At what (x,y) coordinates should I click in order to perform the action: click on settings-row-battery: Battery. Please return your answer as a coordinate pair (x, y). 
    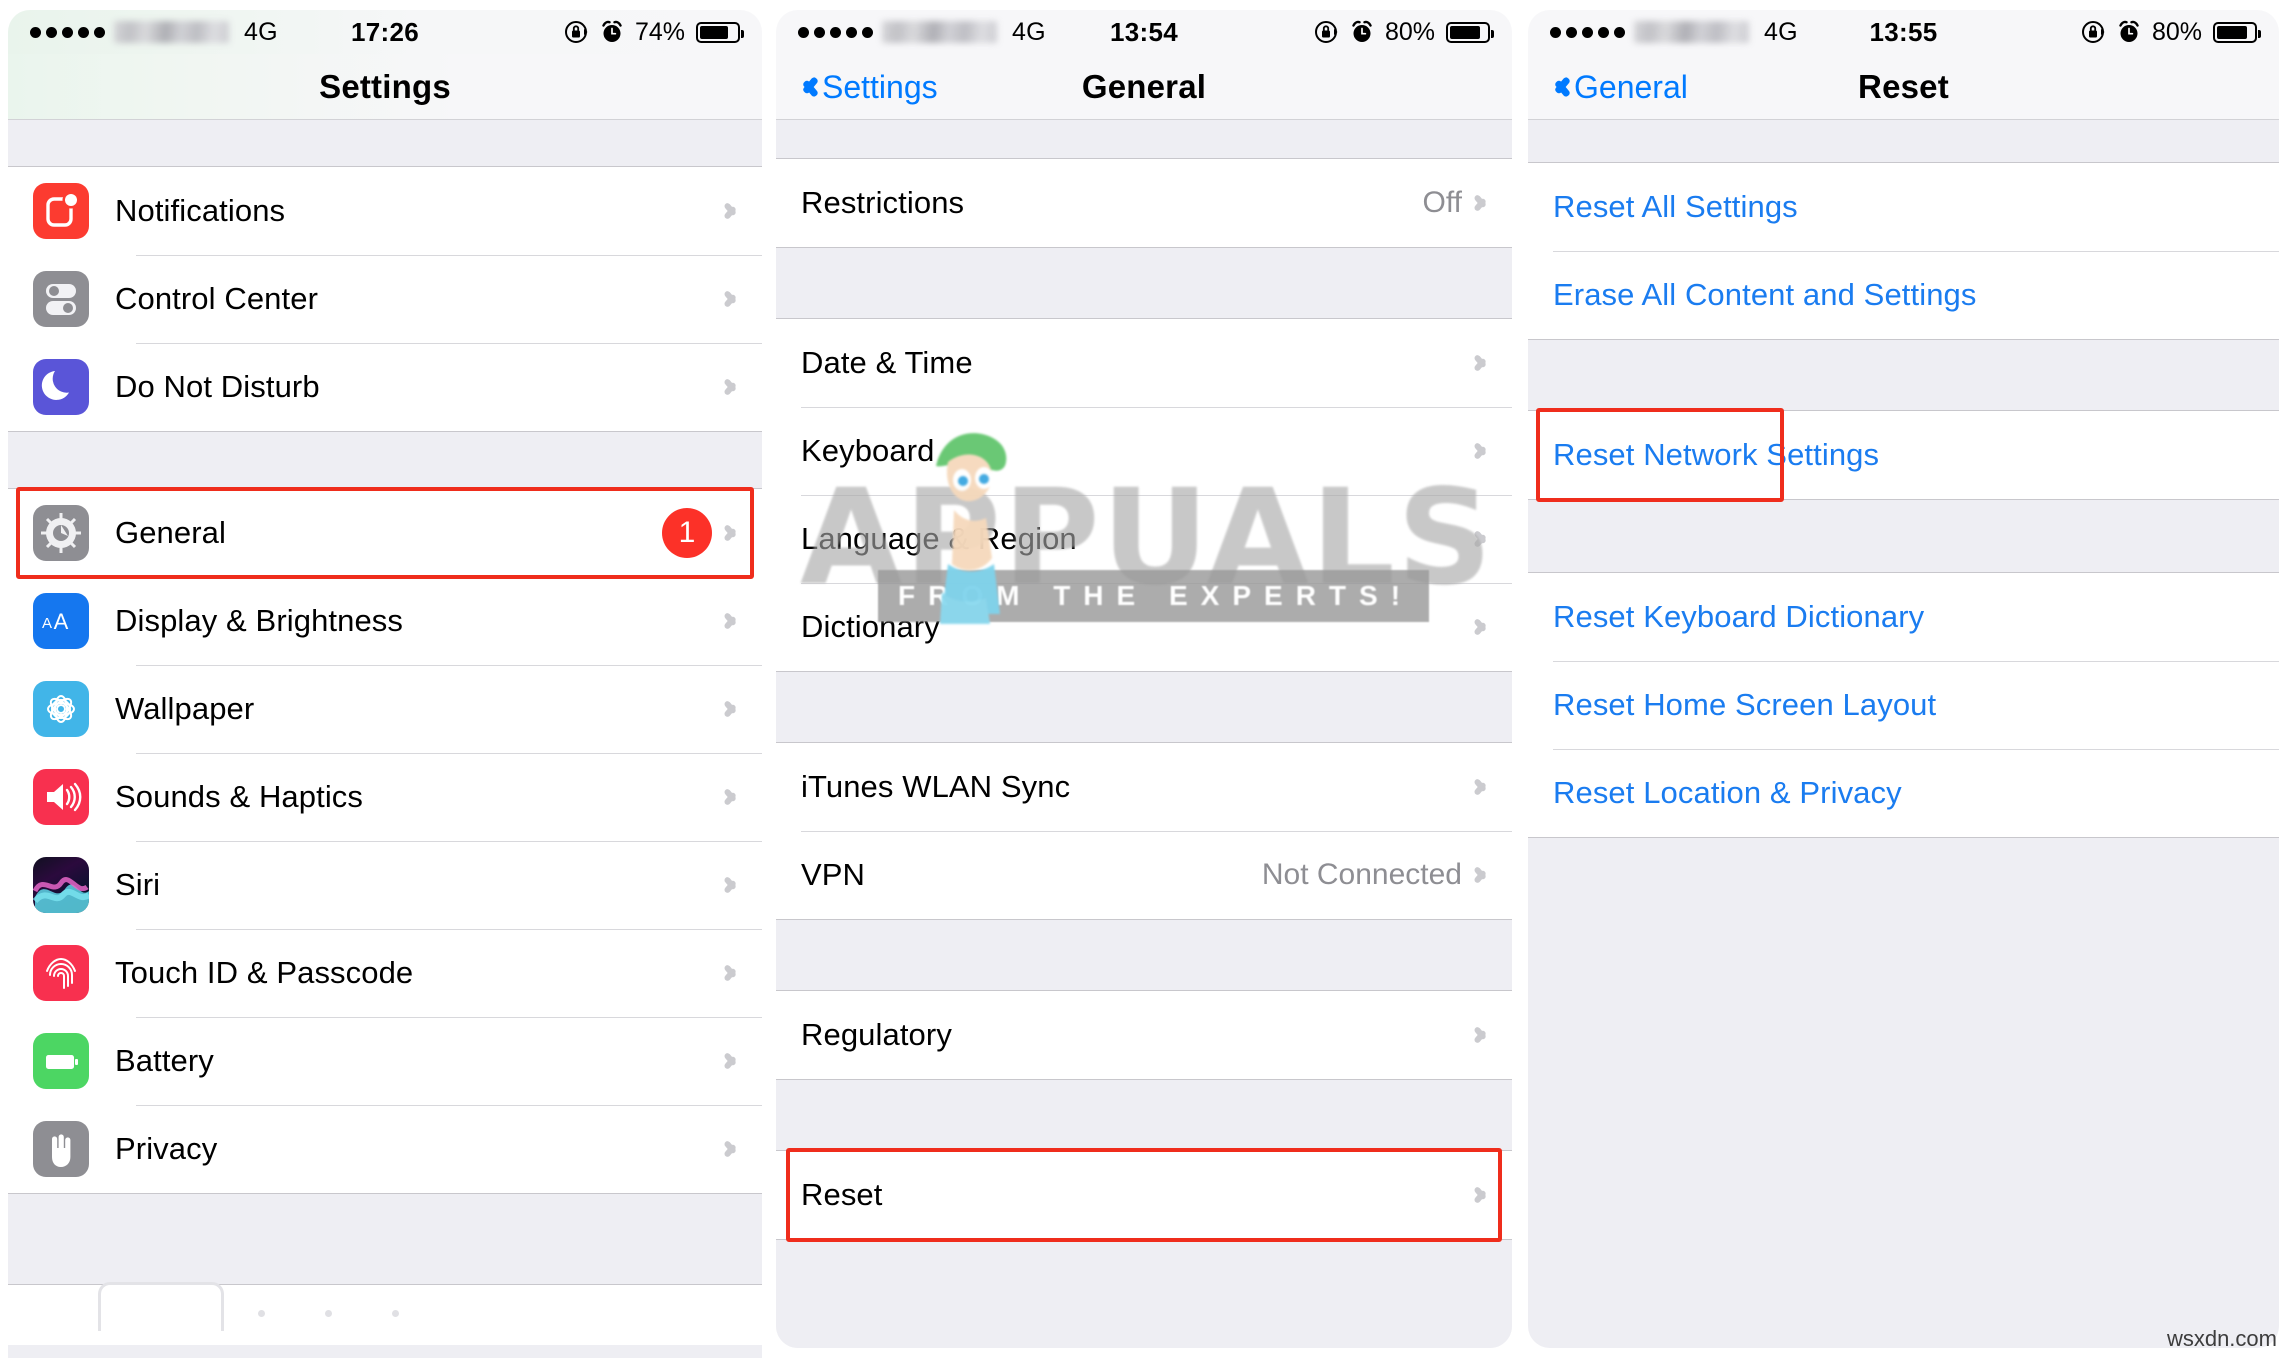
    Looking at the image, I should click on (385, 1061).